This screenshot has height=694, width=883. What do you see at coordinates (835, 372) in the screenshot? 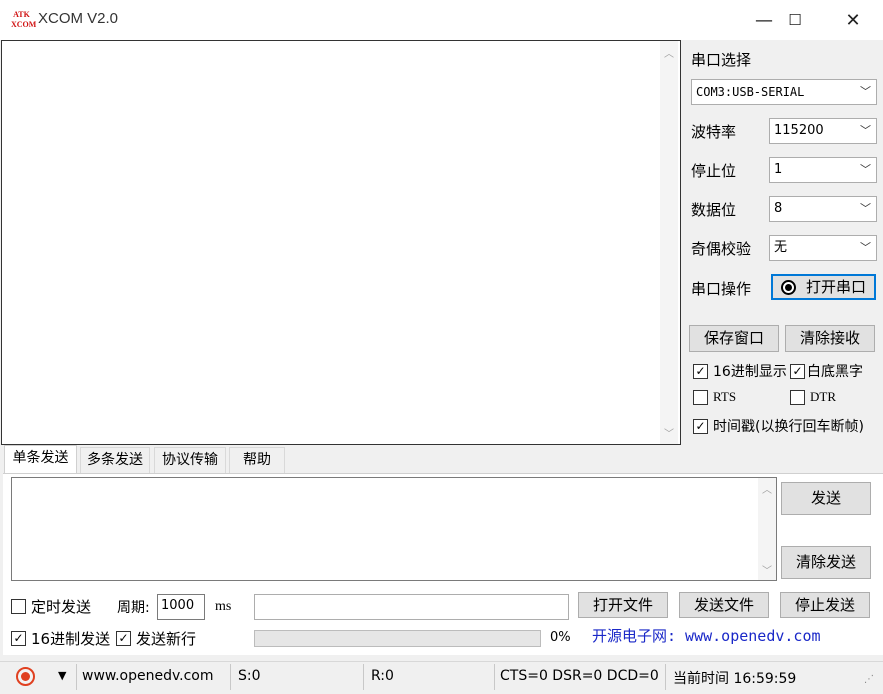
I see `white-bg-label: 白底黑字` at bounding box center [835, 372].